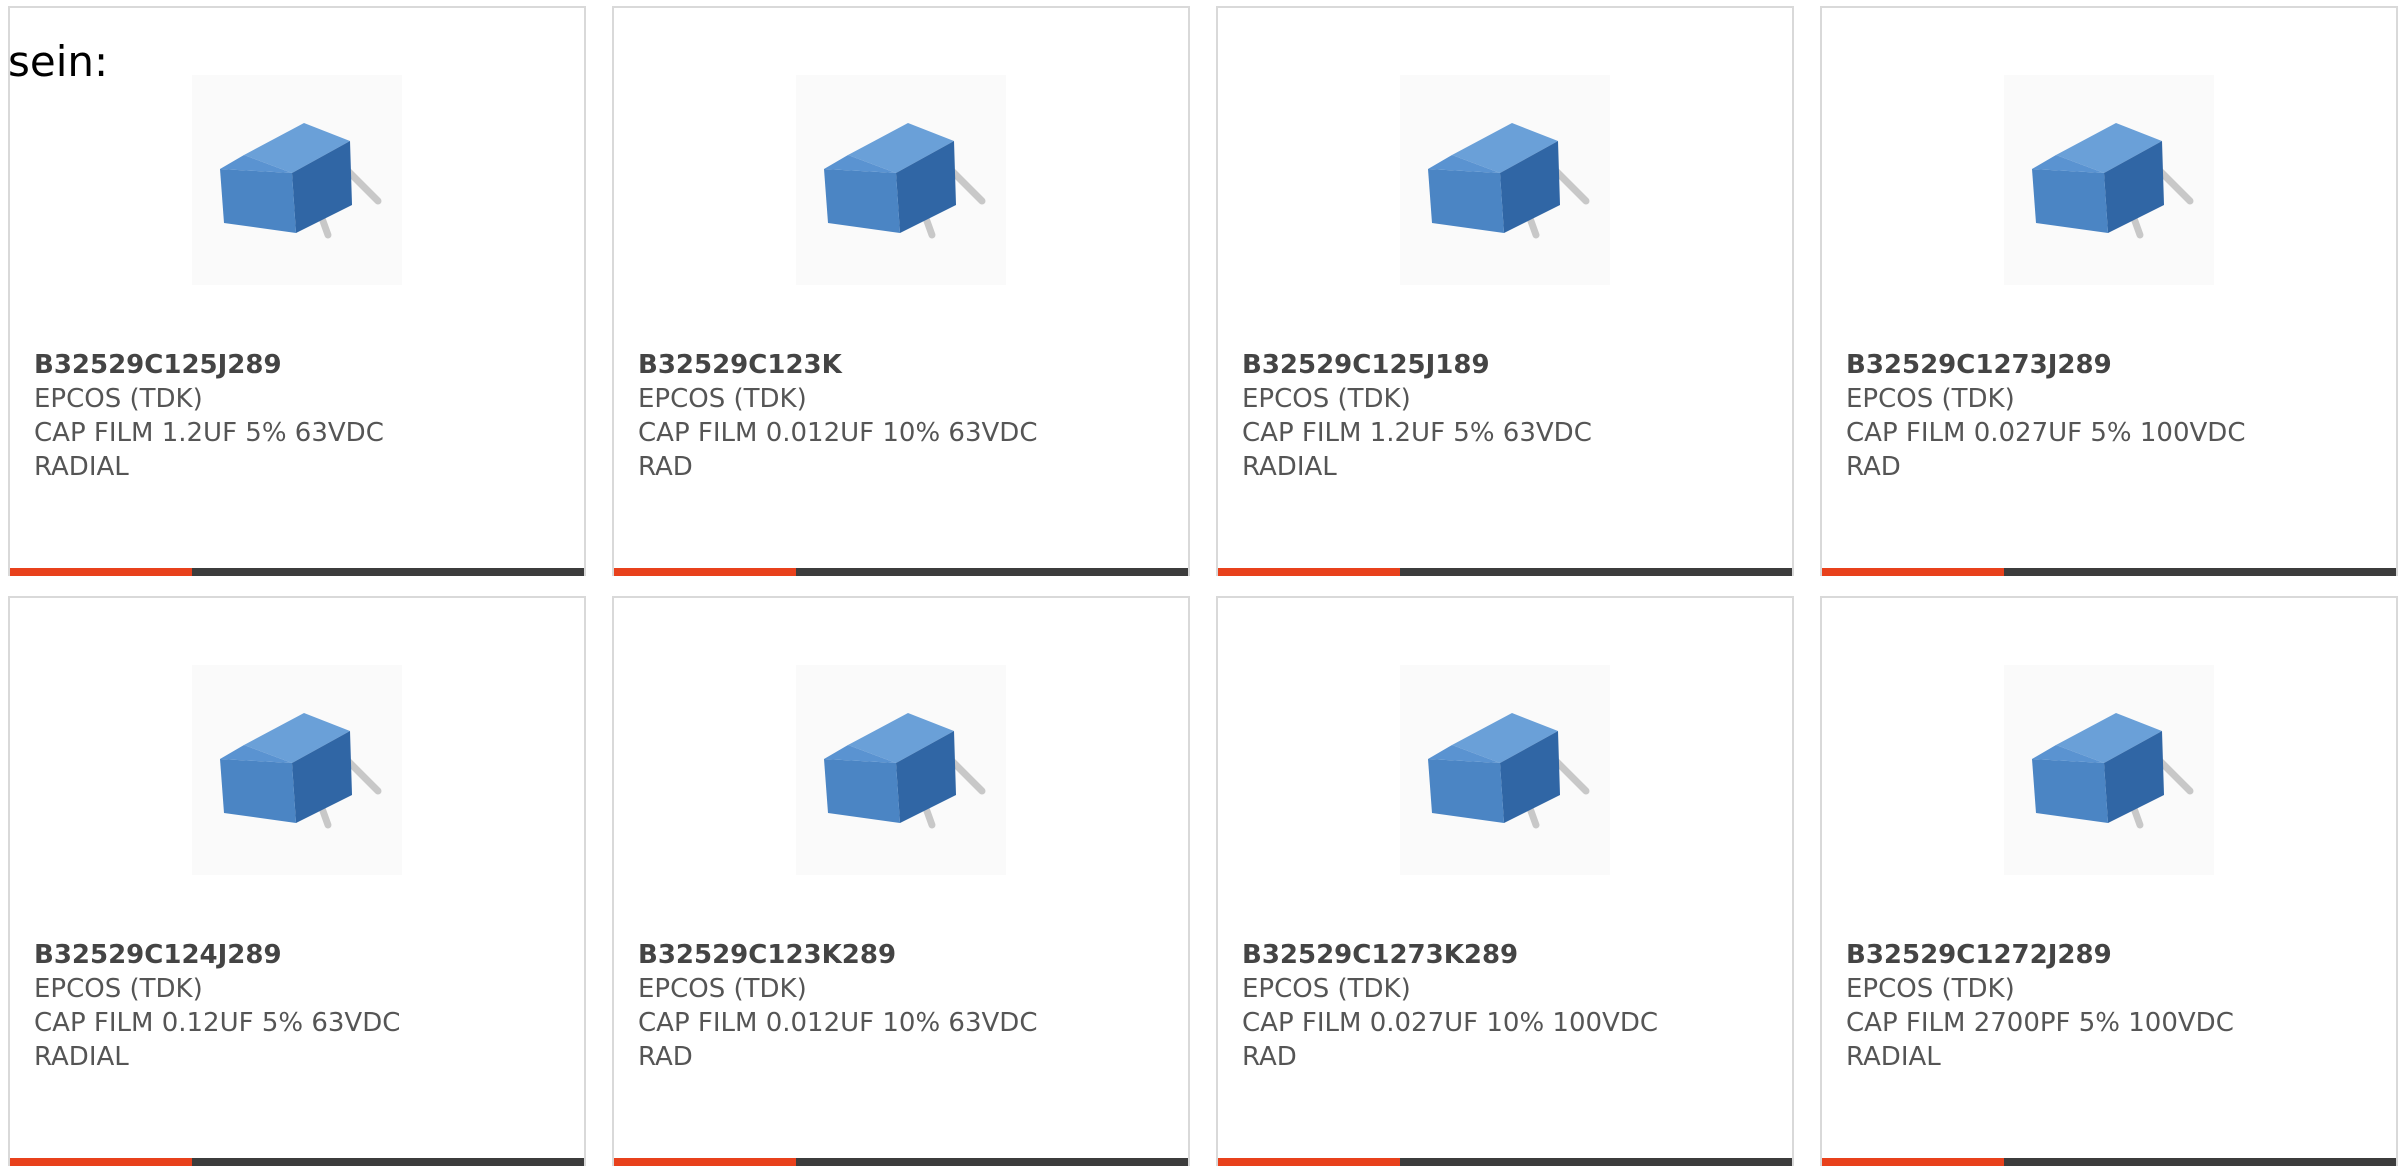 The width and height of the screenshot is (2400, 1166). What do you see at coordinates (1507, 365) in the screenshot?
I see `part-number: B32529C125J189` at bounding box center [1507, 365].